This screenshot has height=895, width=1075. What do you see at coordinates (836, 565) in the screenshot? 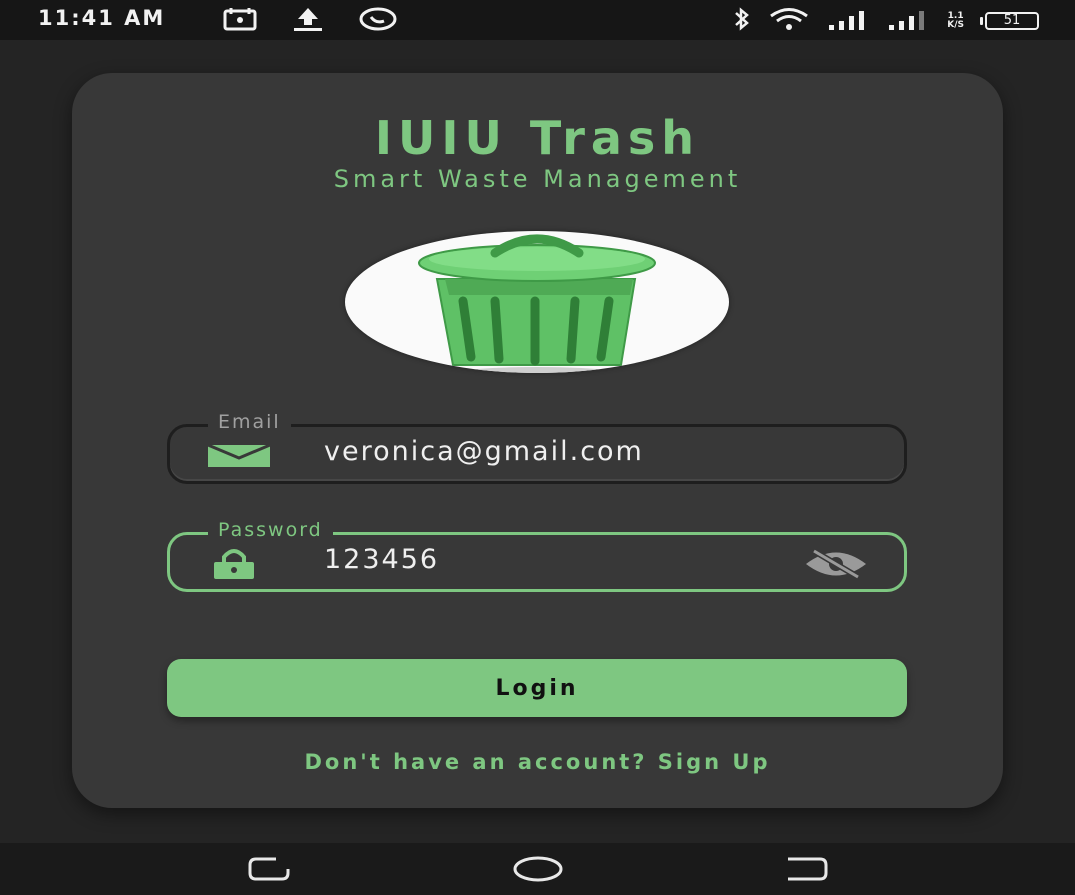
I see `eye-off-icon` at bounding box center [836, 565].